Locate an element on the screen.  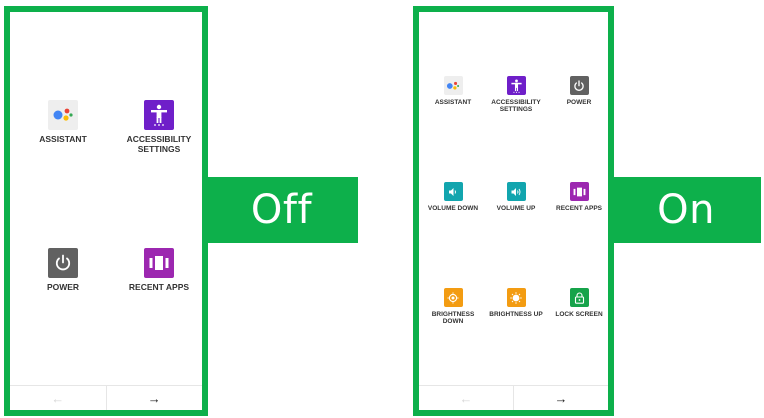
volume-down-tile: VOLUME DOWN is located at coordinates (453, 197).